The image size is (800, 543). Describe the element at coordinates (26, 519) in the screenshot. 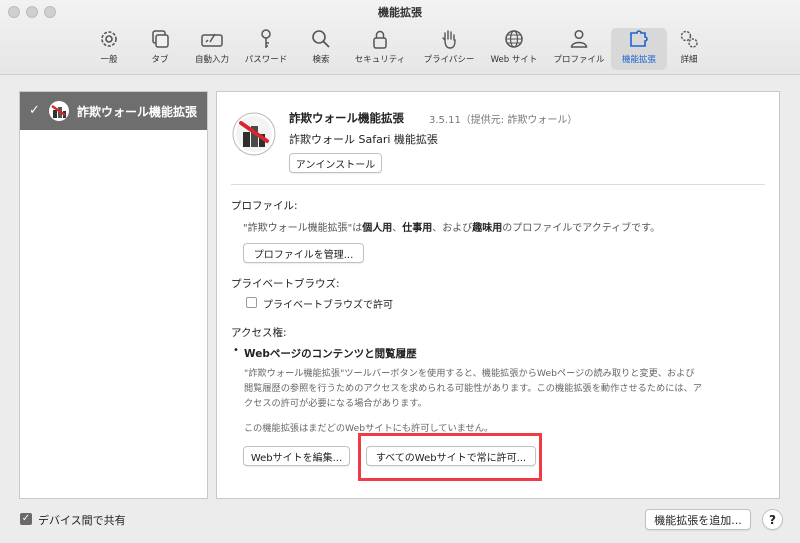

I see `share-across-devices-checkbox: ✓` at that location.